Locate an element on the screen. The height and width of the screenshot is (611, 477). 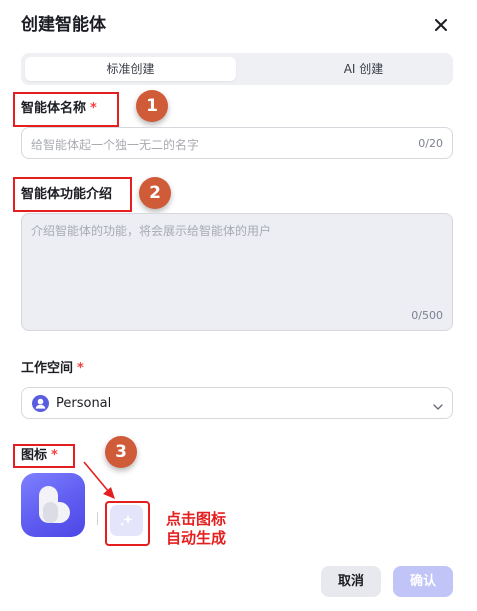
agent-logo-icon is located at coordinates (53, 505).